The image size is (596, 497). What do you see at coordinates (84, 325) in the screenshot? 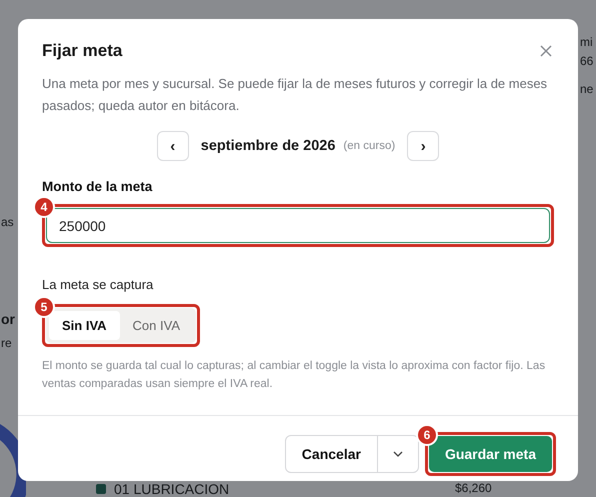
I see `segment-option: Sin IVA` at bounding box center [84, 325].